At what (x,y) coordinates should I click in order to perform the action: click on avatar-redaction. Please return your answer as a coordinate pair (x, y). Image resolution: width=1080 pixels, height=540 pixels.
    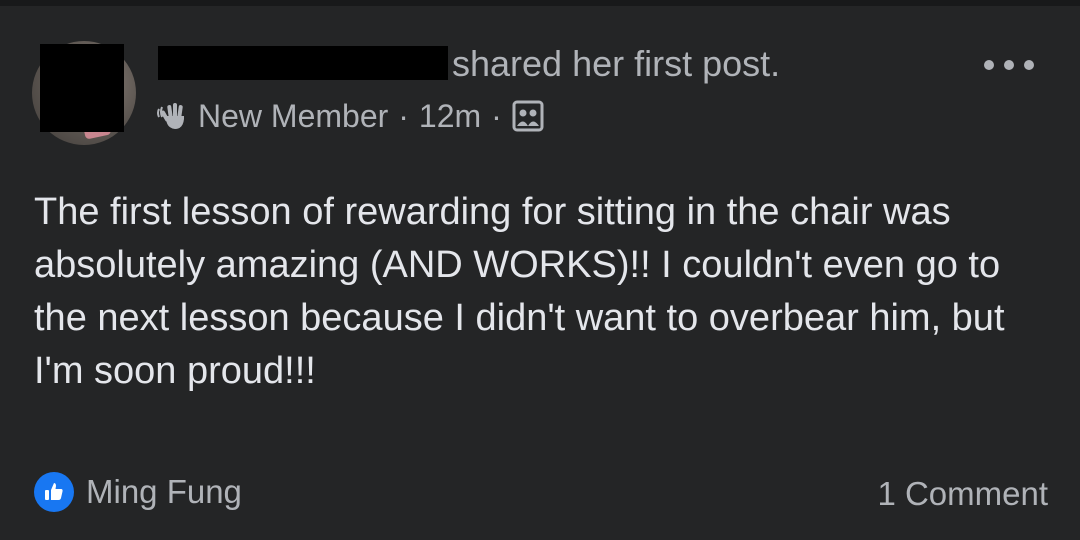
    Looking at the image, I should click on (82, 88).